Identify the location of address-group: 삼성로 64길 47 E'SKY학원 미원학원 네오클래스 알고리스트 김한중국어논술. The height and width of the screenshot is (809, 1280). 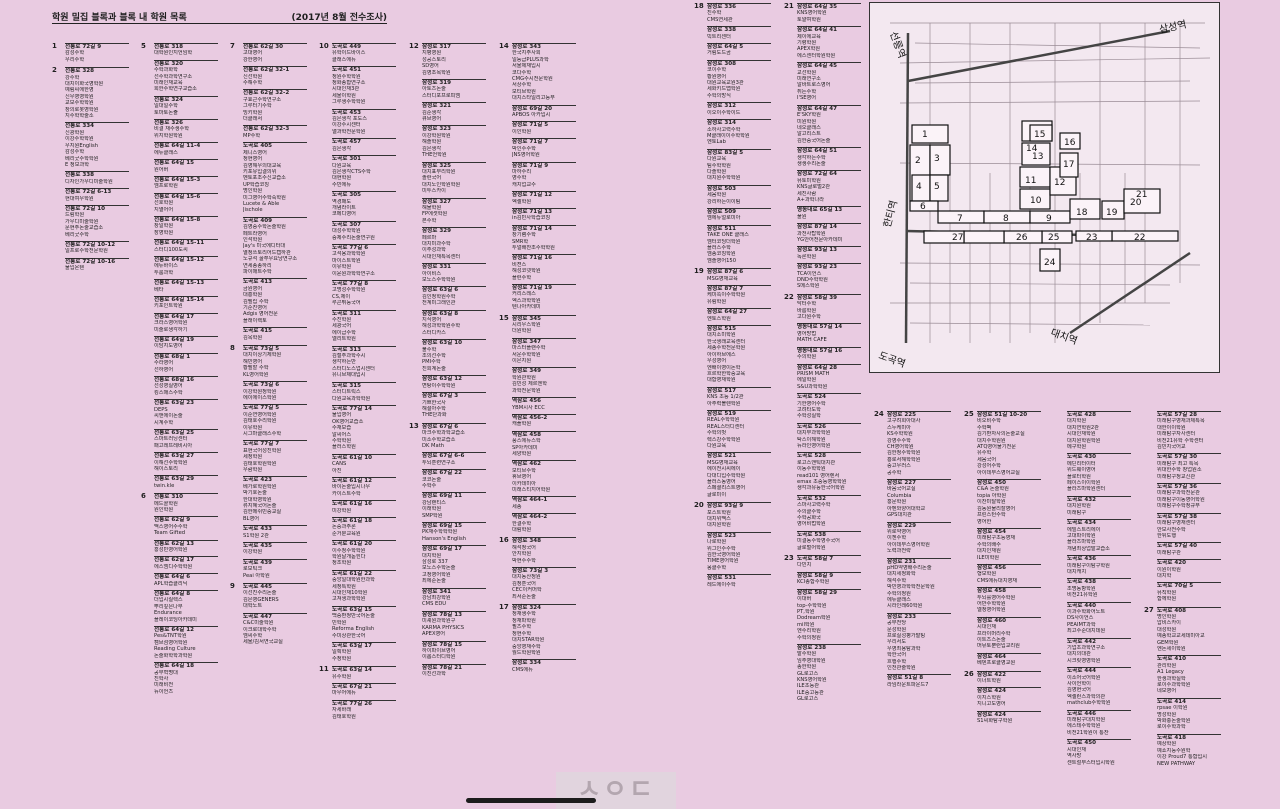
(829, 124).